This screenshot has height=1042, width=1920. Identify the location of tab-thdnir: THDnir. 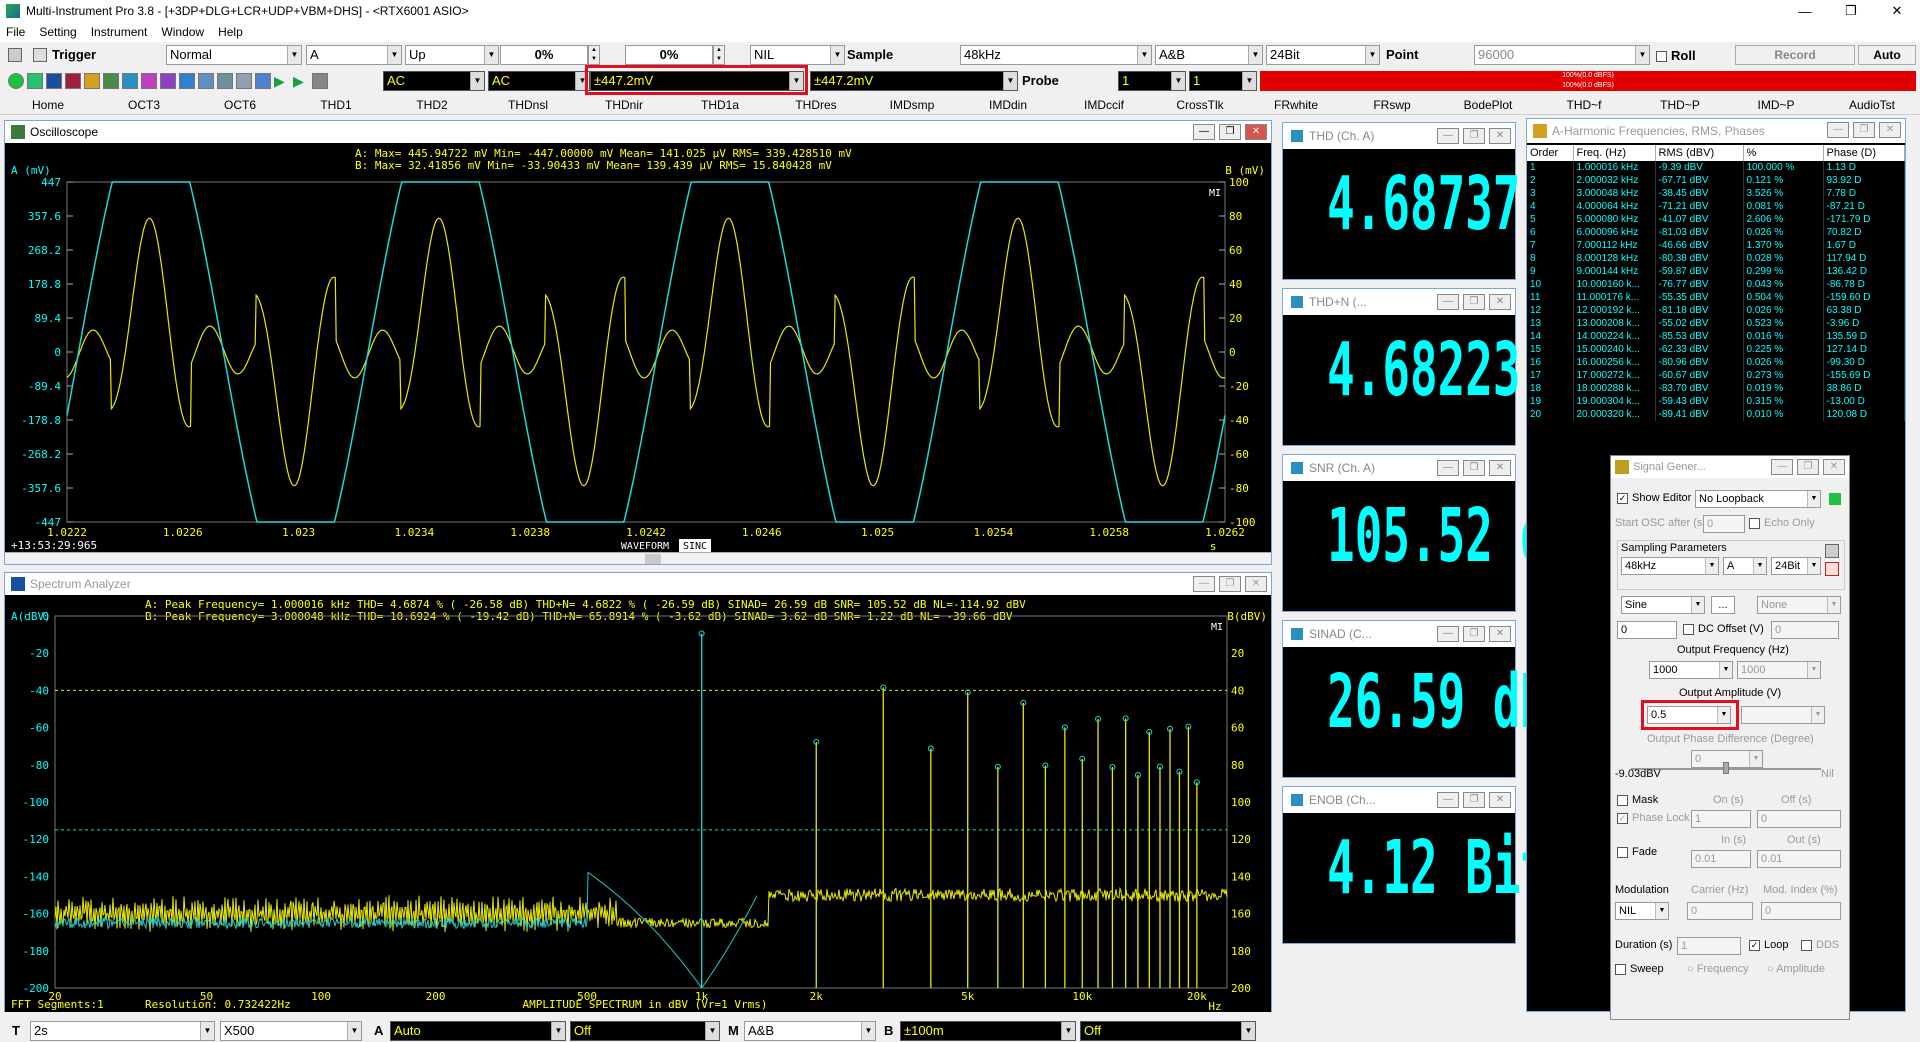
(624, 104).